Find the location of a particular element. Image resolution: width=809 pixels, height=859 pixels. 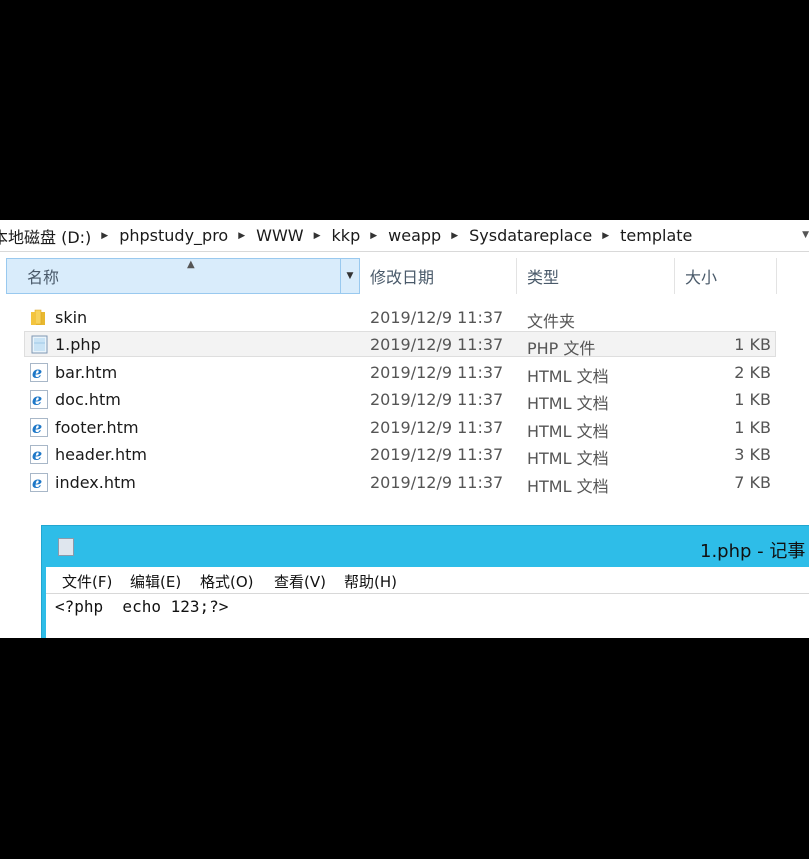

column-headers: 名称 ▲ ▼ 修改日期 类型 大小 is located at coordinates (404, 277).